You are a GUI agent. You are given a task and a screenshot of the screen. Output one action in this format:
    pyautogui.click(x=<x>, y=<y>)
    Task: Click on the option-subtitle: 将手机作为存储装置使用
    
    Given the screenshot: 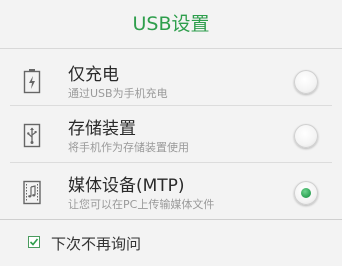 What is the action you would take?
    pyautogui.click(x=128, y=147)
    